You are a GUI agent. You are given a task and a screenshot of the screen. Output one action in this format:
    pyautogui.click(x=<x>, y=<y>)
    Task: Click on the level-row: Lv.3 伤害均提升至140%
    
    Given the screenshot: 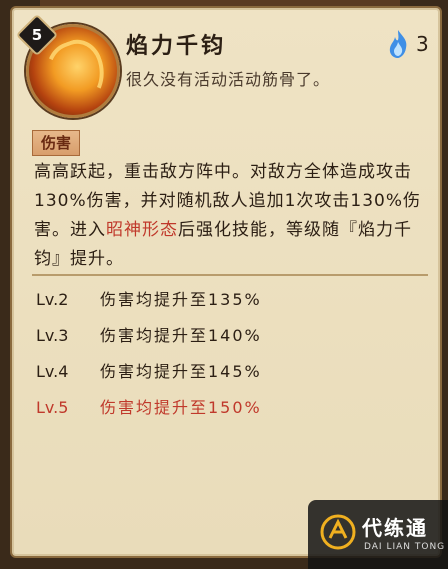 What is the action you would take?
    pyautogui.click(x=226, y=336)
    